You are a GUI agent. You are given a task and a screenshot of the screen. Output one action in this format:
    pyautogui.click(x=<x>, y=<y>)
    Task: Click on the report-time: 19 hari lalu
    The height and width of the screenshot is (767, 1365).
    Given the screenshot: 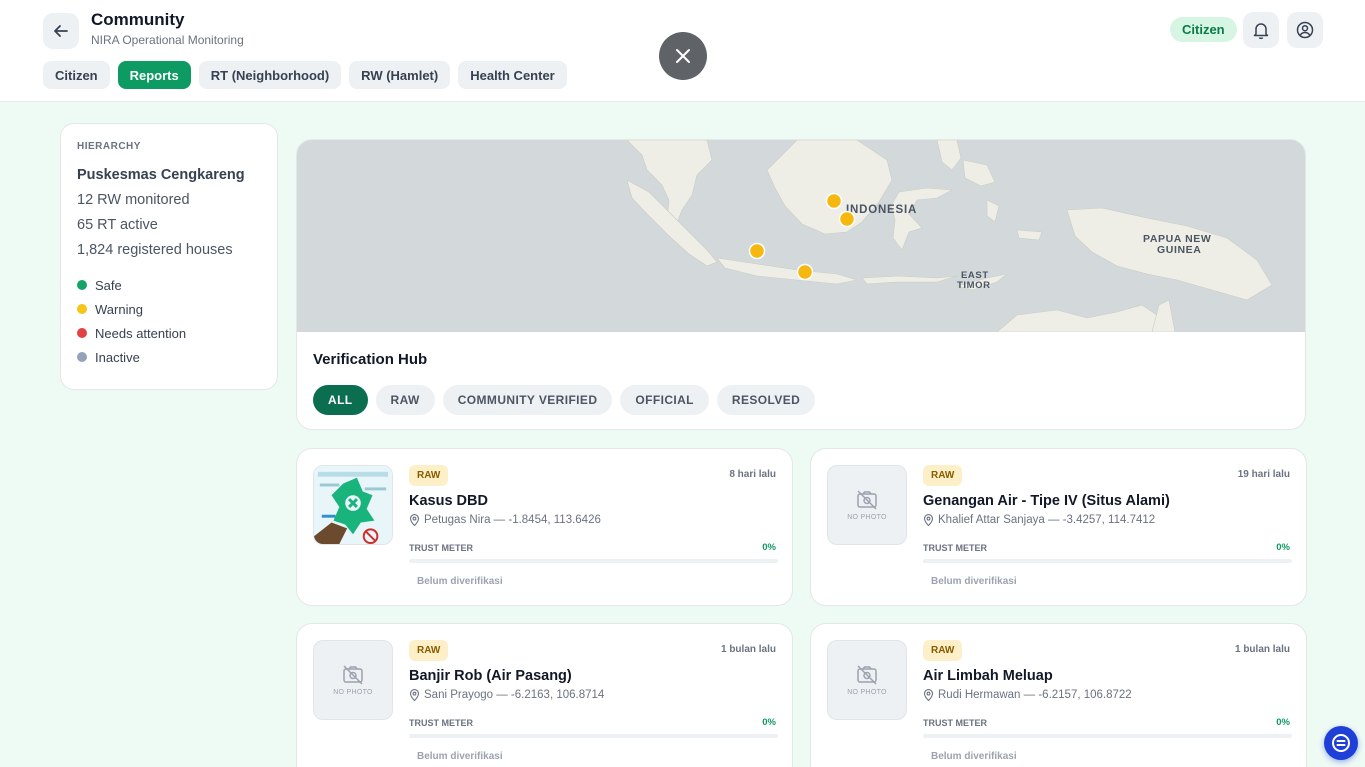 What is the action you would take?
    pyautogui.click(x=1263, y=474)
    